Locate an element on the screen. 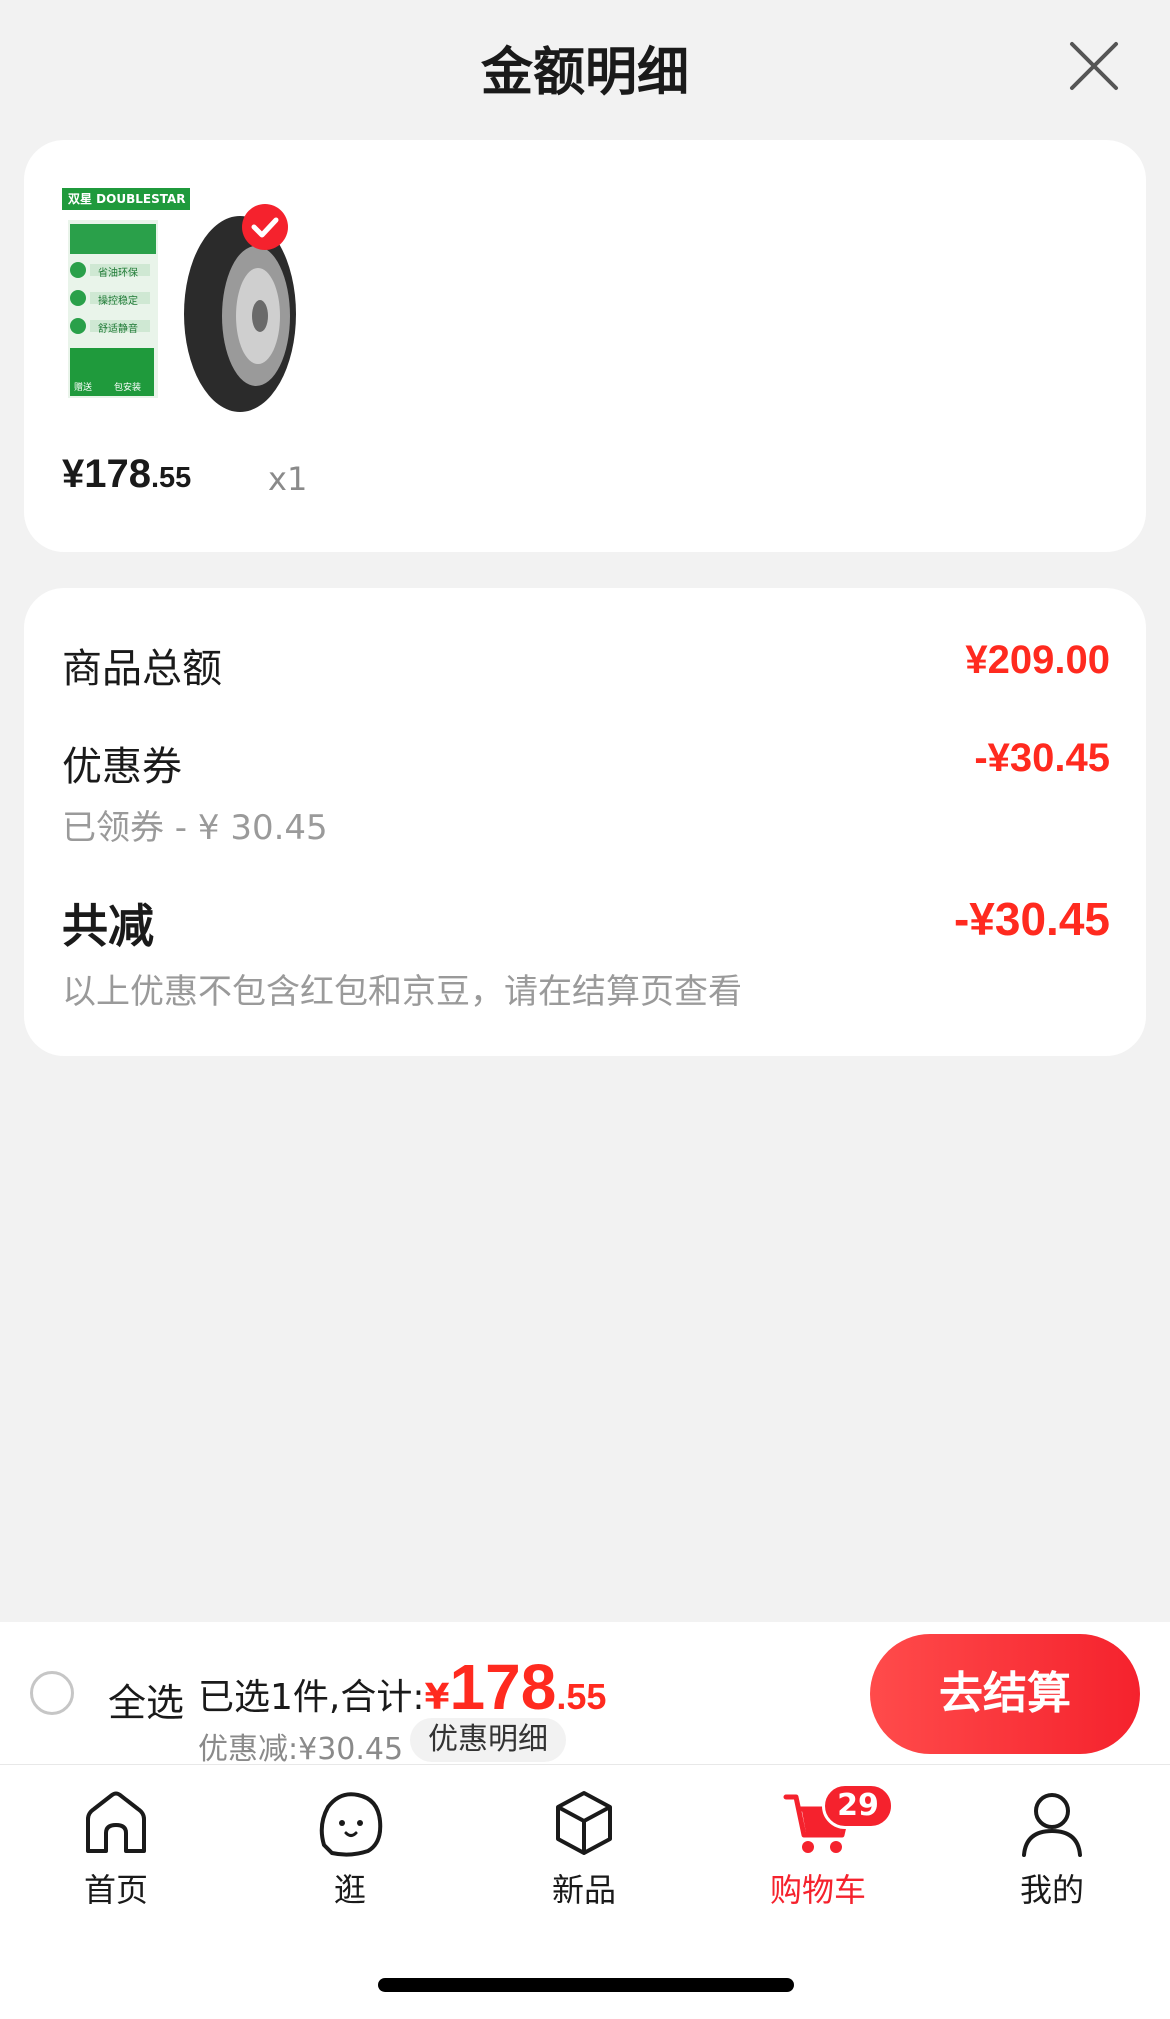 The image size is (1170, 2019). coupon-label: 优惠券 is located at coordinates (122, 767).